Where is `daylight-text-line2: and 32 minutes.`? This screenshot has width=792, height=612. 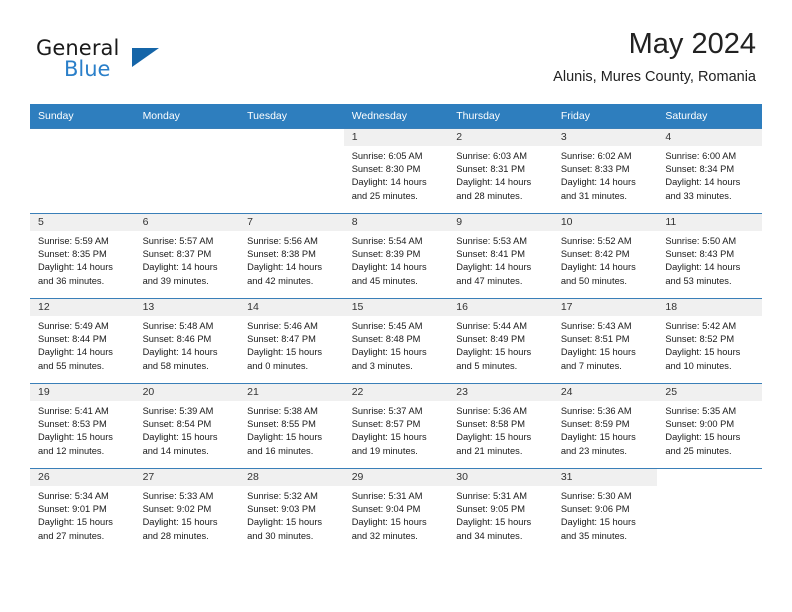
daylight-text-line2: and 32 minutes. is located at coordinates (384, 535).